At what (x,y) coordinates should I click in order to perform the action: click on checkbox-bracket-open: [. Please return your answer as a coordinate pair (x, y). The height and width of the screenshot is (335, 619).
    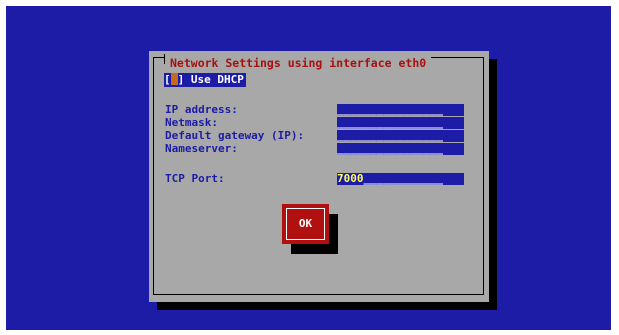
    Looking at the image, I should click on (167, 79).